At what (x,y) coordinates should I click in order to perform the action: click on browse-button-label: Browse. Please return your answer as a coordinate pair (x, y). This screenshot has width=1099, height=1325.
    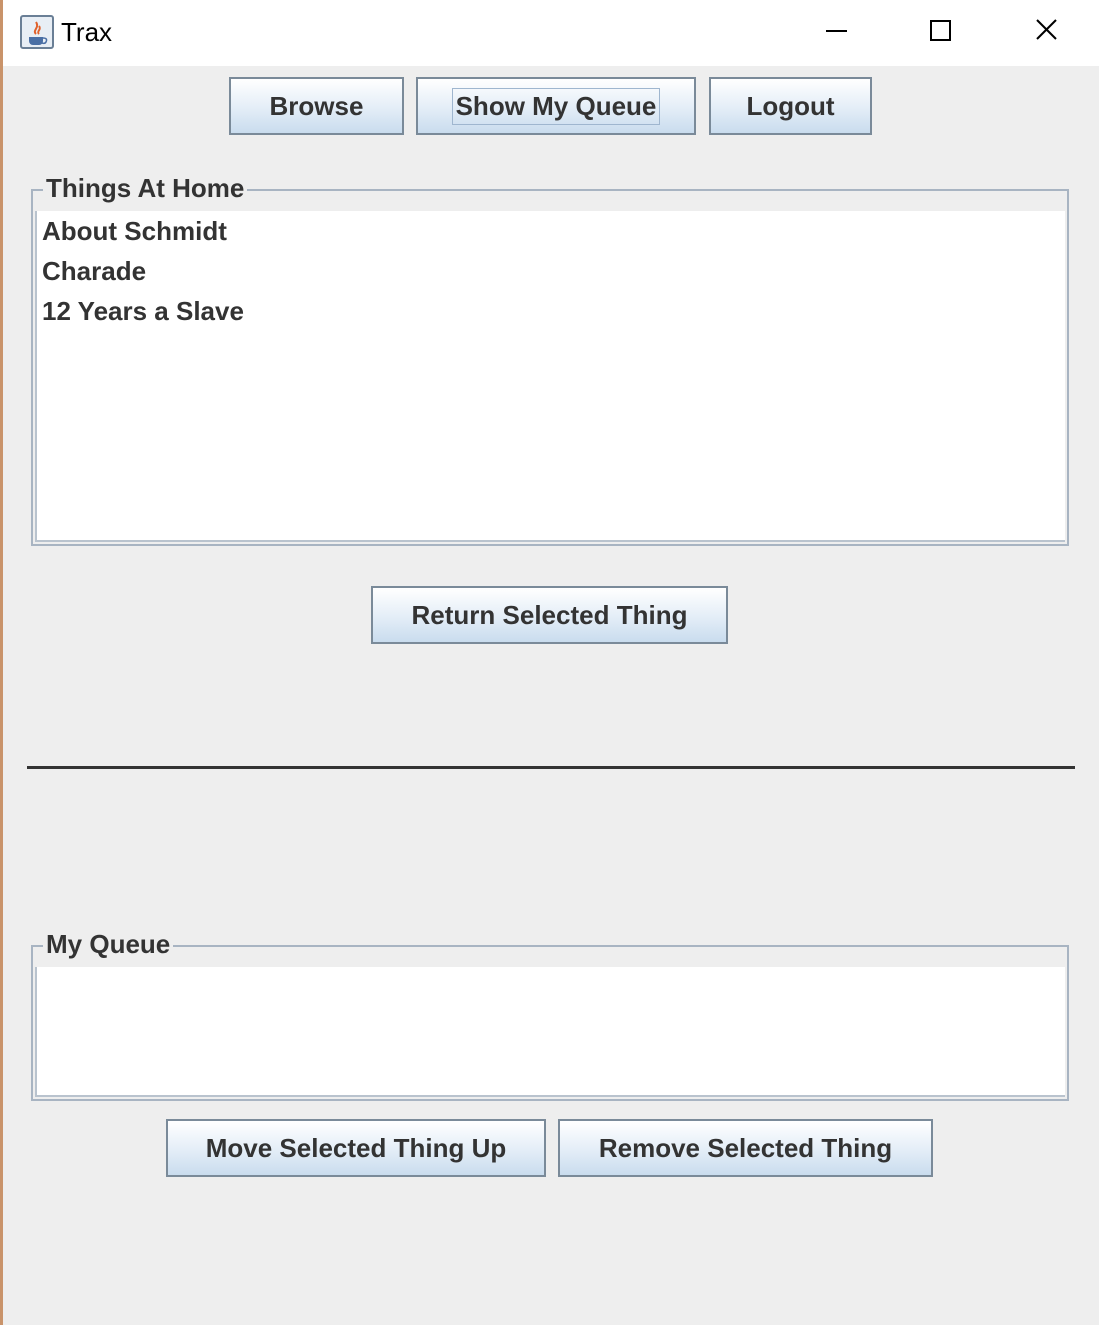
    Looking at the image, I should click on (316, 105).